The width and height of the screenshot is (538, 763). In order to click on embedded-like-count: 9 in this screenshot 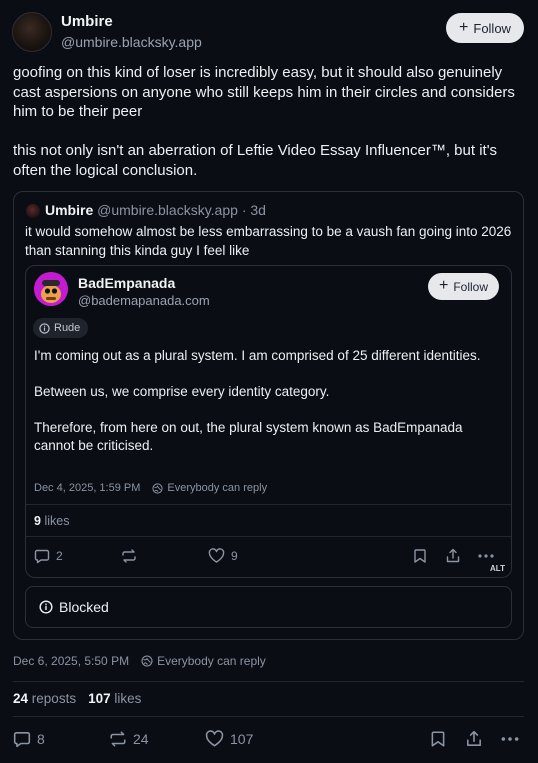, I will do `click(234, 556)`.